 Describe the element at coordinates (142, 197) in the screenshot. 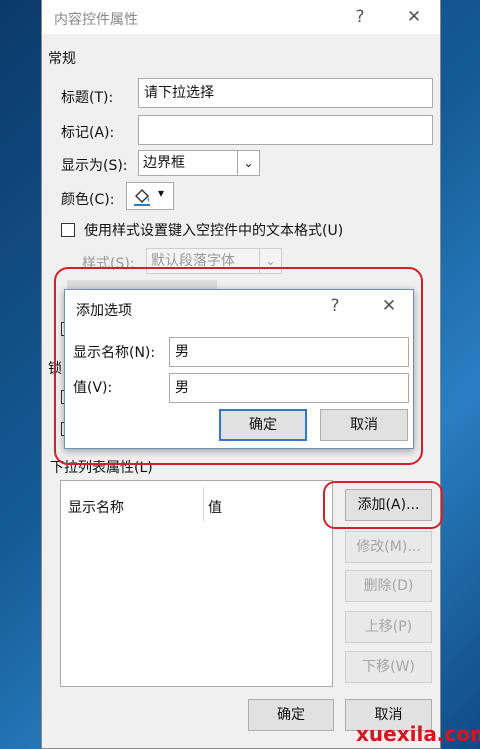

I see `paint-bucket-icon` at that location.